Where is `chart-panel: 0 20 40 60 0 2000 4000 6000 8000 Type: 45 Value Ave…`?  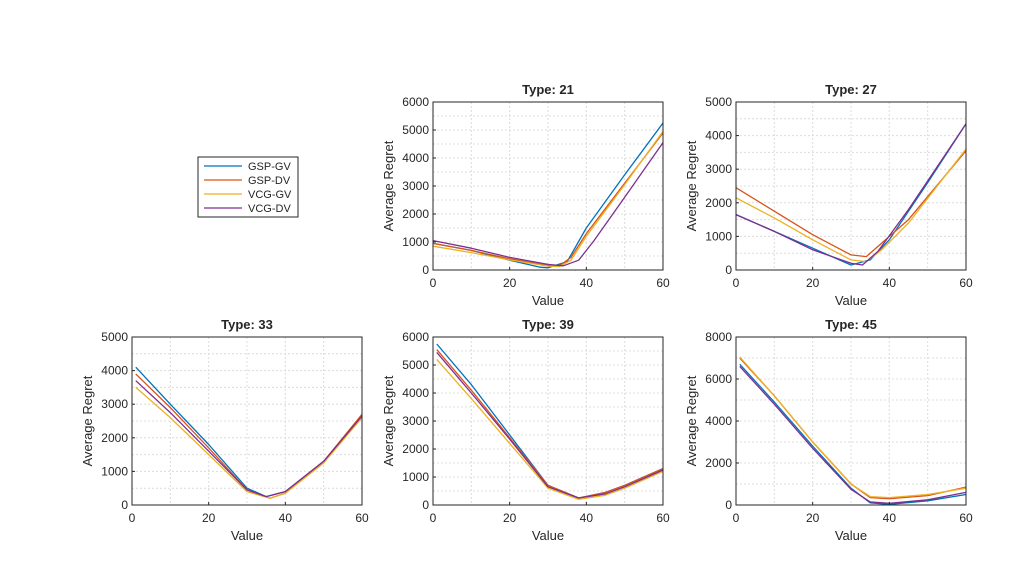
chart-panel: 0 20 40 60 0 2000 4000 6000 8000 Type: 45 Value Ave… is located at coordinates (828, 430).